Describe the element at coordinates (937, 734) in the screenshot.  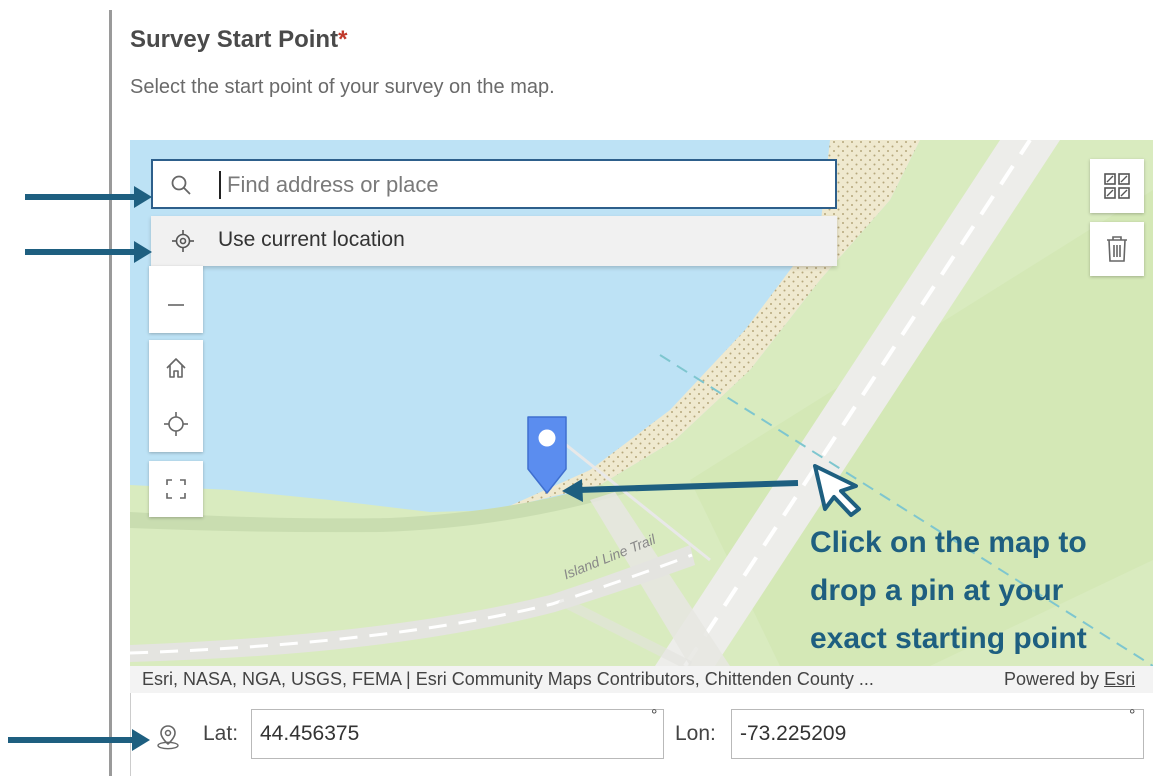
I see `longitude-input` at that location.